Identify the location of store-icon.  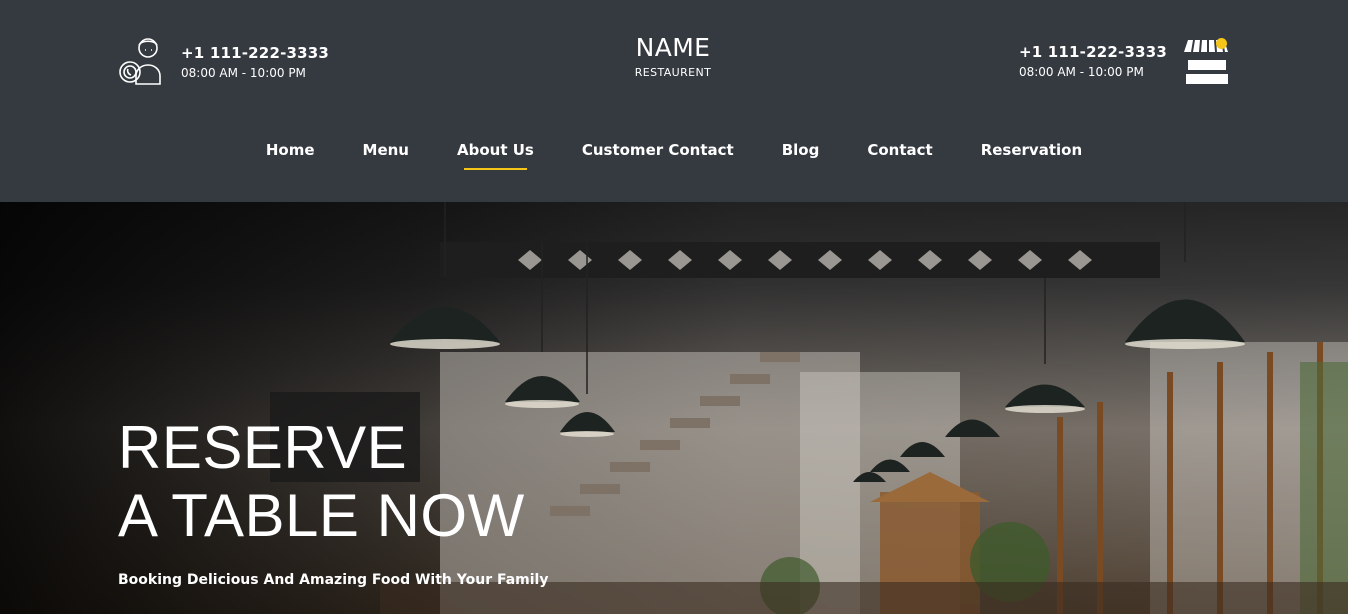
(1207, 60).